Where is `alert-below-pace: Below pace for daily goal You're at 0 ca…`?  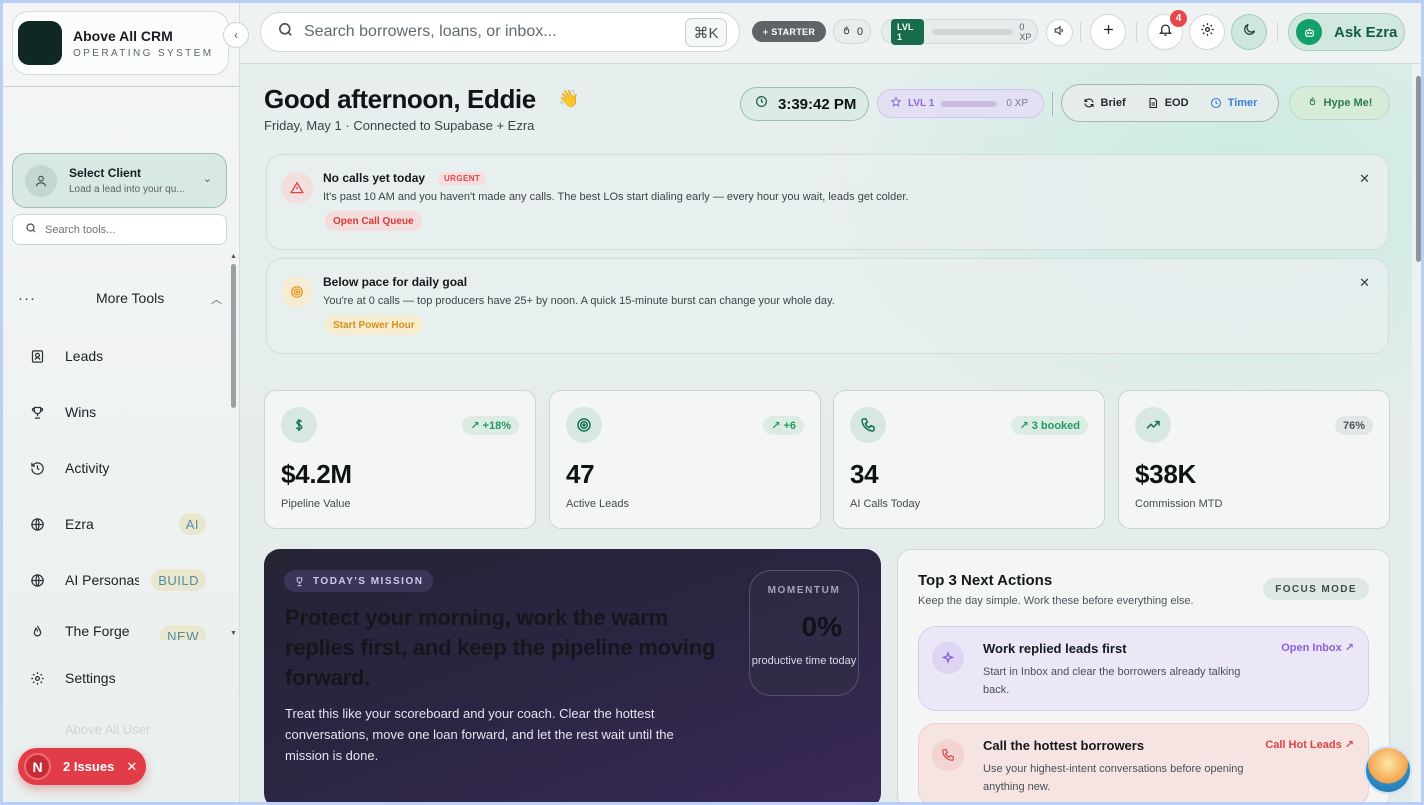 alert-below-pace: Below pace for daily goal You're at 0 ca… is located at coordinates (827, 306).